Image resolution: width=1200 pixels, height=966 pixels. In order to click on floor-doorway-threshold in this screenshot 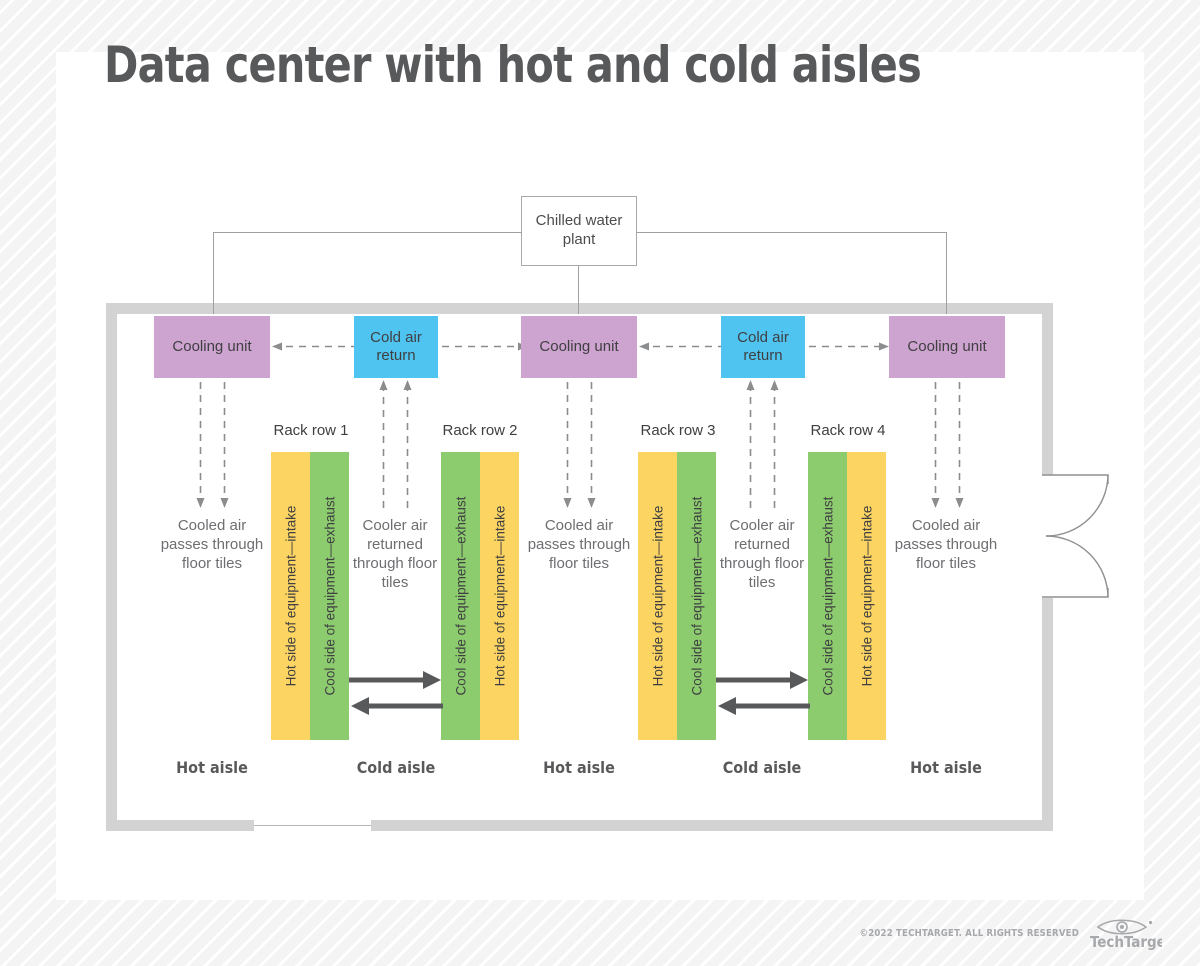, I will do `click(312, 825)`.